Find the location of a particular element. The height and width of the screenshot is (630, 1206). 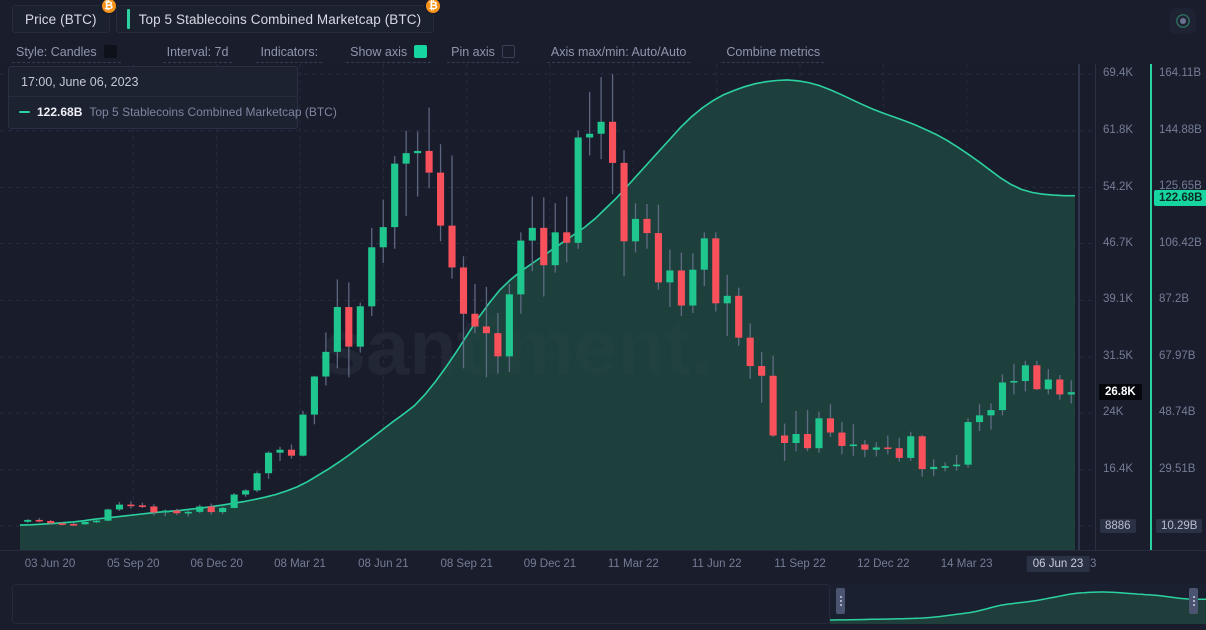

combine-metrics-control: Combine metrics is located at coordinates (773, 52).